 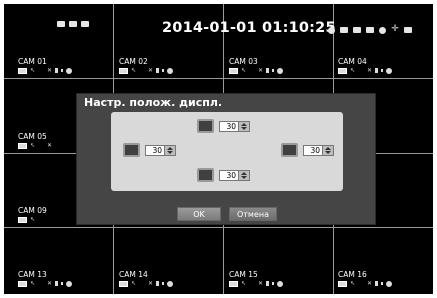 What do you see at coordinates (32, 274) in the screenshot?
I see `camera-label: CAM 13` at bounding box center [32, 274].